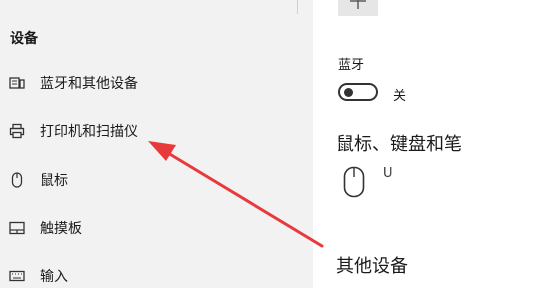 The width and height of the screenshot is (540, 288). I want to click on sidebar-item-touchpad: 触摸板, so click(156, 228).